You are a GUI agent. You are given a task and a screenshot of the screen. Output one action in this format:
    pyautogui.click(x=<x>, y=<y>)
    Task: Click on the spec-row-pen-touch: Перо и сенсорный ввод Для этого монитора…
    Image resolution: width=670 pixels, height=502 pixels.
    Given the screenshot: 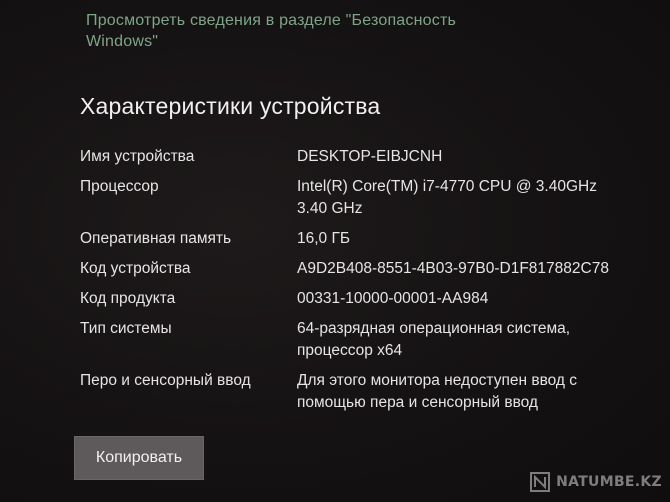 What is the action you would take?
    pyautogui.click(x=360, y=392)
    